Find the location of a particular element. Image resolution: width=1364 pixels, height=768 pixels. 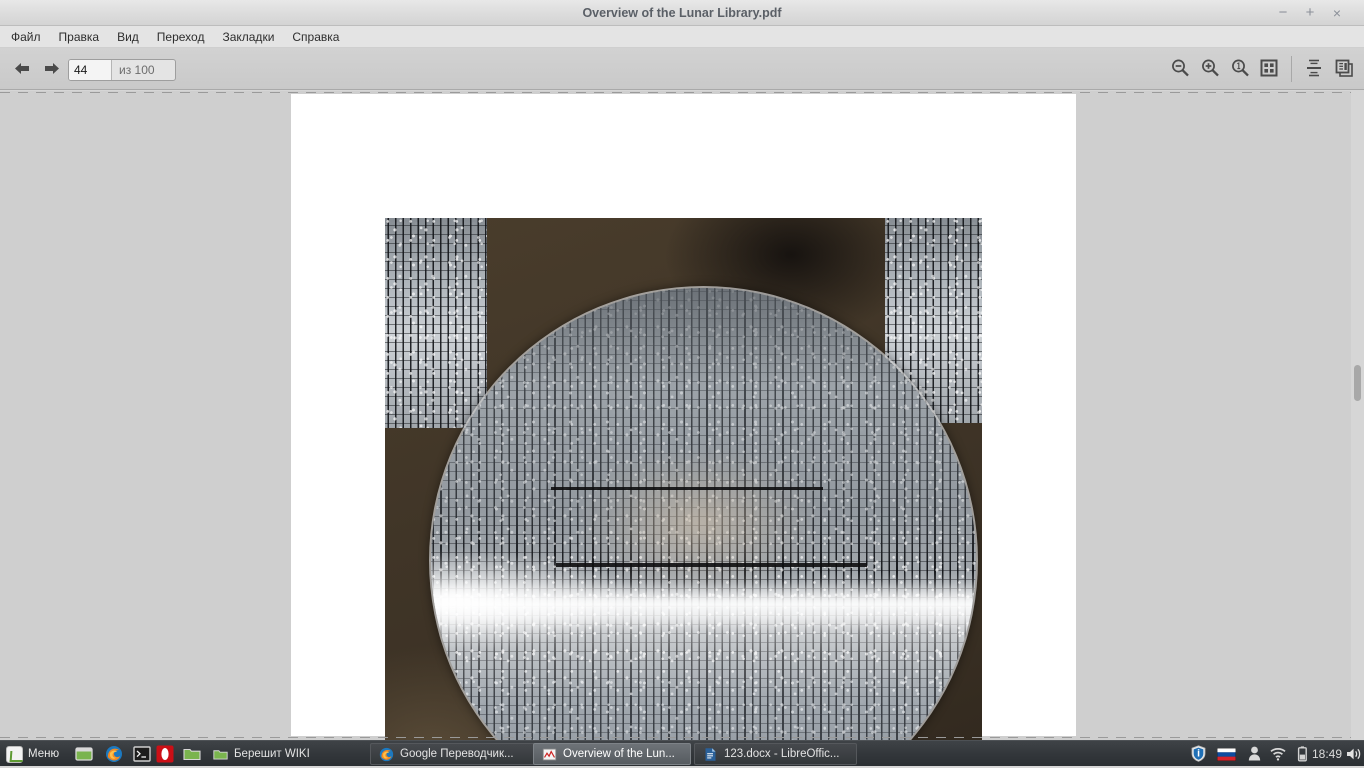

minimize-icon: − is located at coordinates (1283, 13).